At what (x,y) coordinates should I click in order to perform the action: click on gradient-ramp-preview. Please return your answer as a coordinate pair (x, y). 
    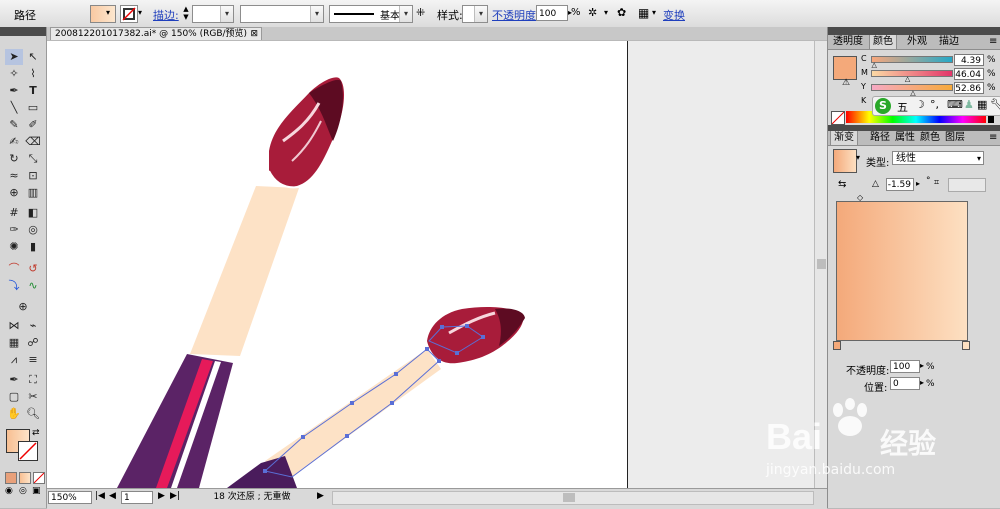
    Looking at the image, I should click on (902, 271).